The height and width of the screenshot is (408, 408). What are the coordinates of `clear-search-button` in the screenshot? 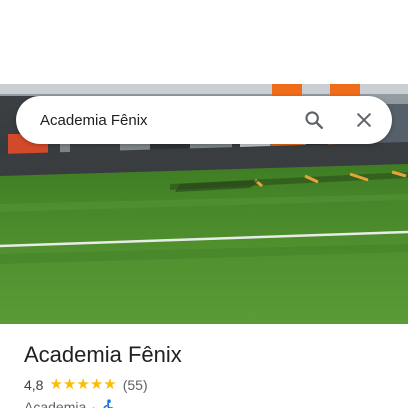 It's located at (364, 120).